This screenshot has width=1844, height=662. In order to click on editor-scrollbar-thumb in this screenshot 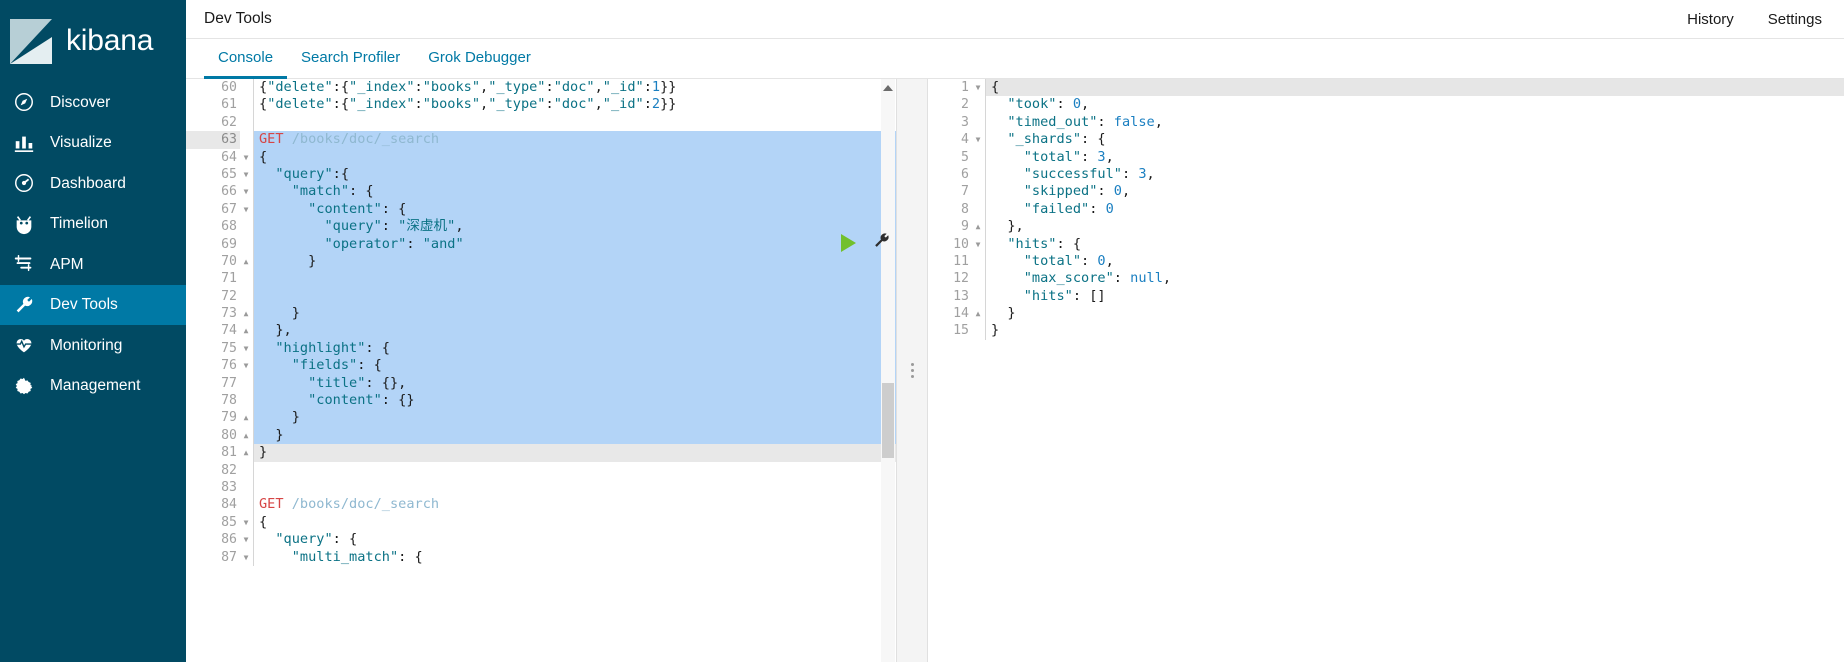, I will do `click(888, 420)`.